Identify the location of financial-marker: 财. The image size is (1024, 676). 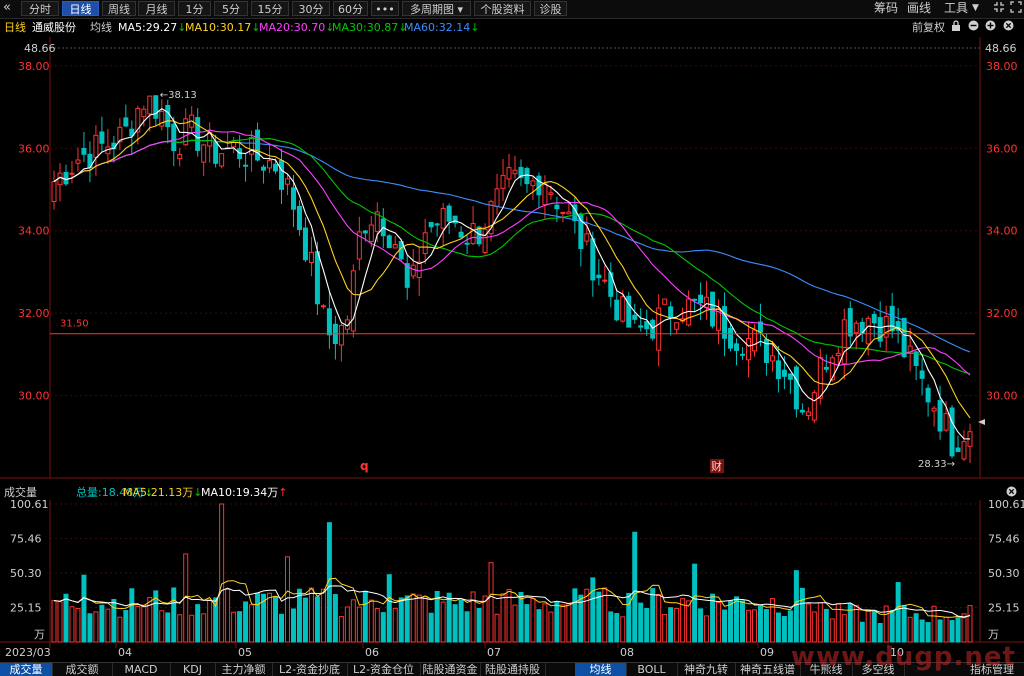
(716, 466).